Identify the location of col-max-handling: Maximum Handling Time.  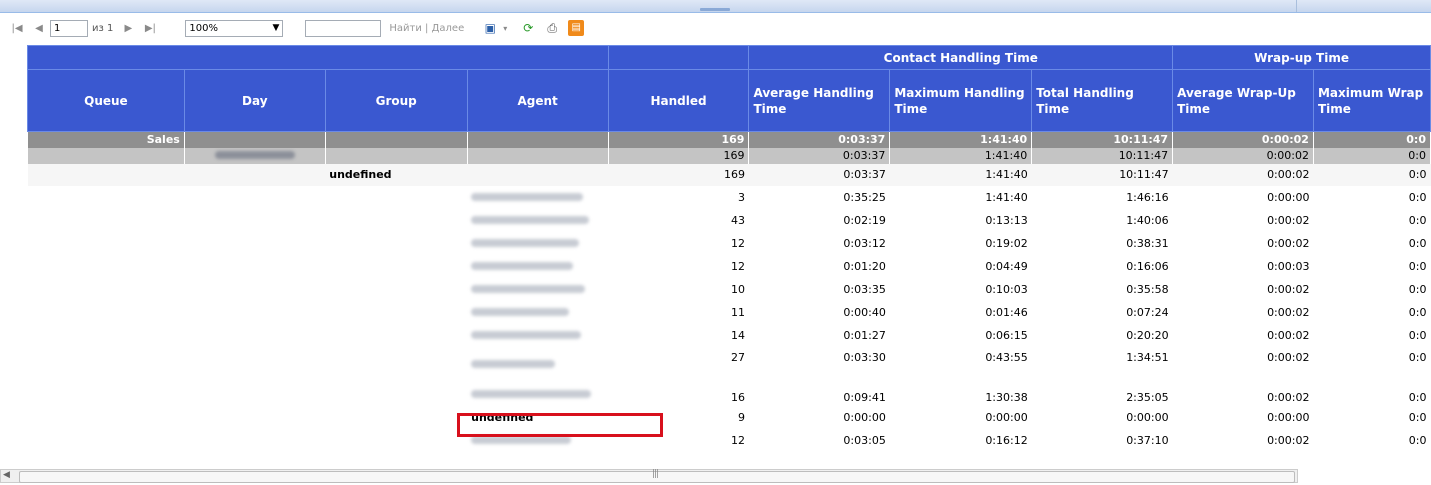
(961, 100).